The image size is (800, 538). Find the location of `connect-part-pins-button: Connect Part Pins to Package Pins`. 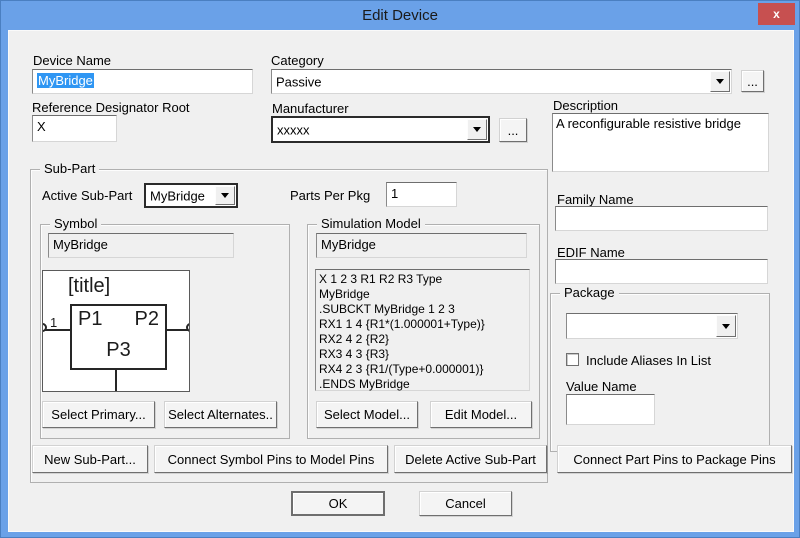

connect-part-pins-button: Connect Part Pins to Package Pins is located at coordinates (674, 459).